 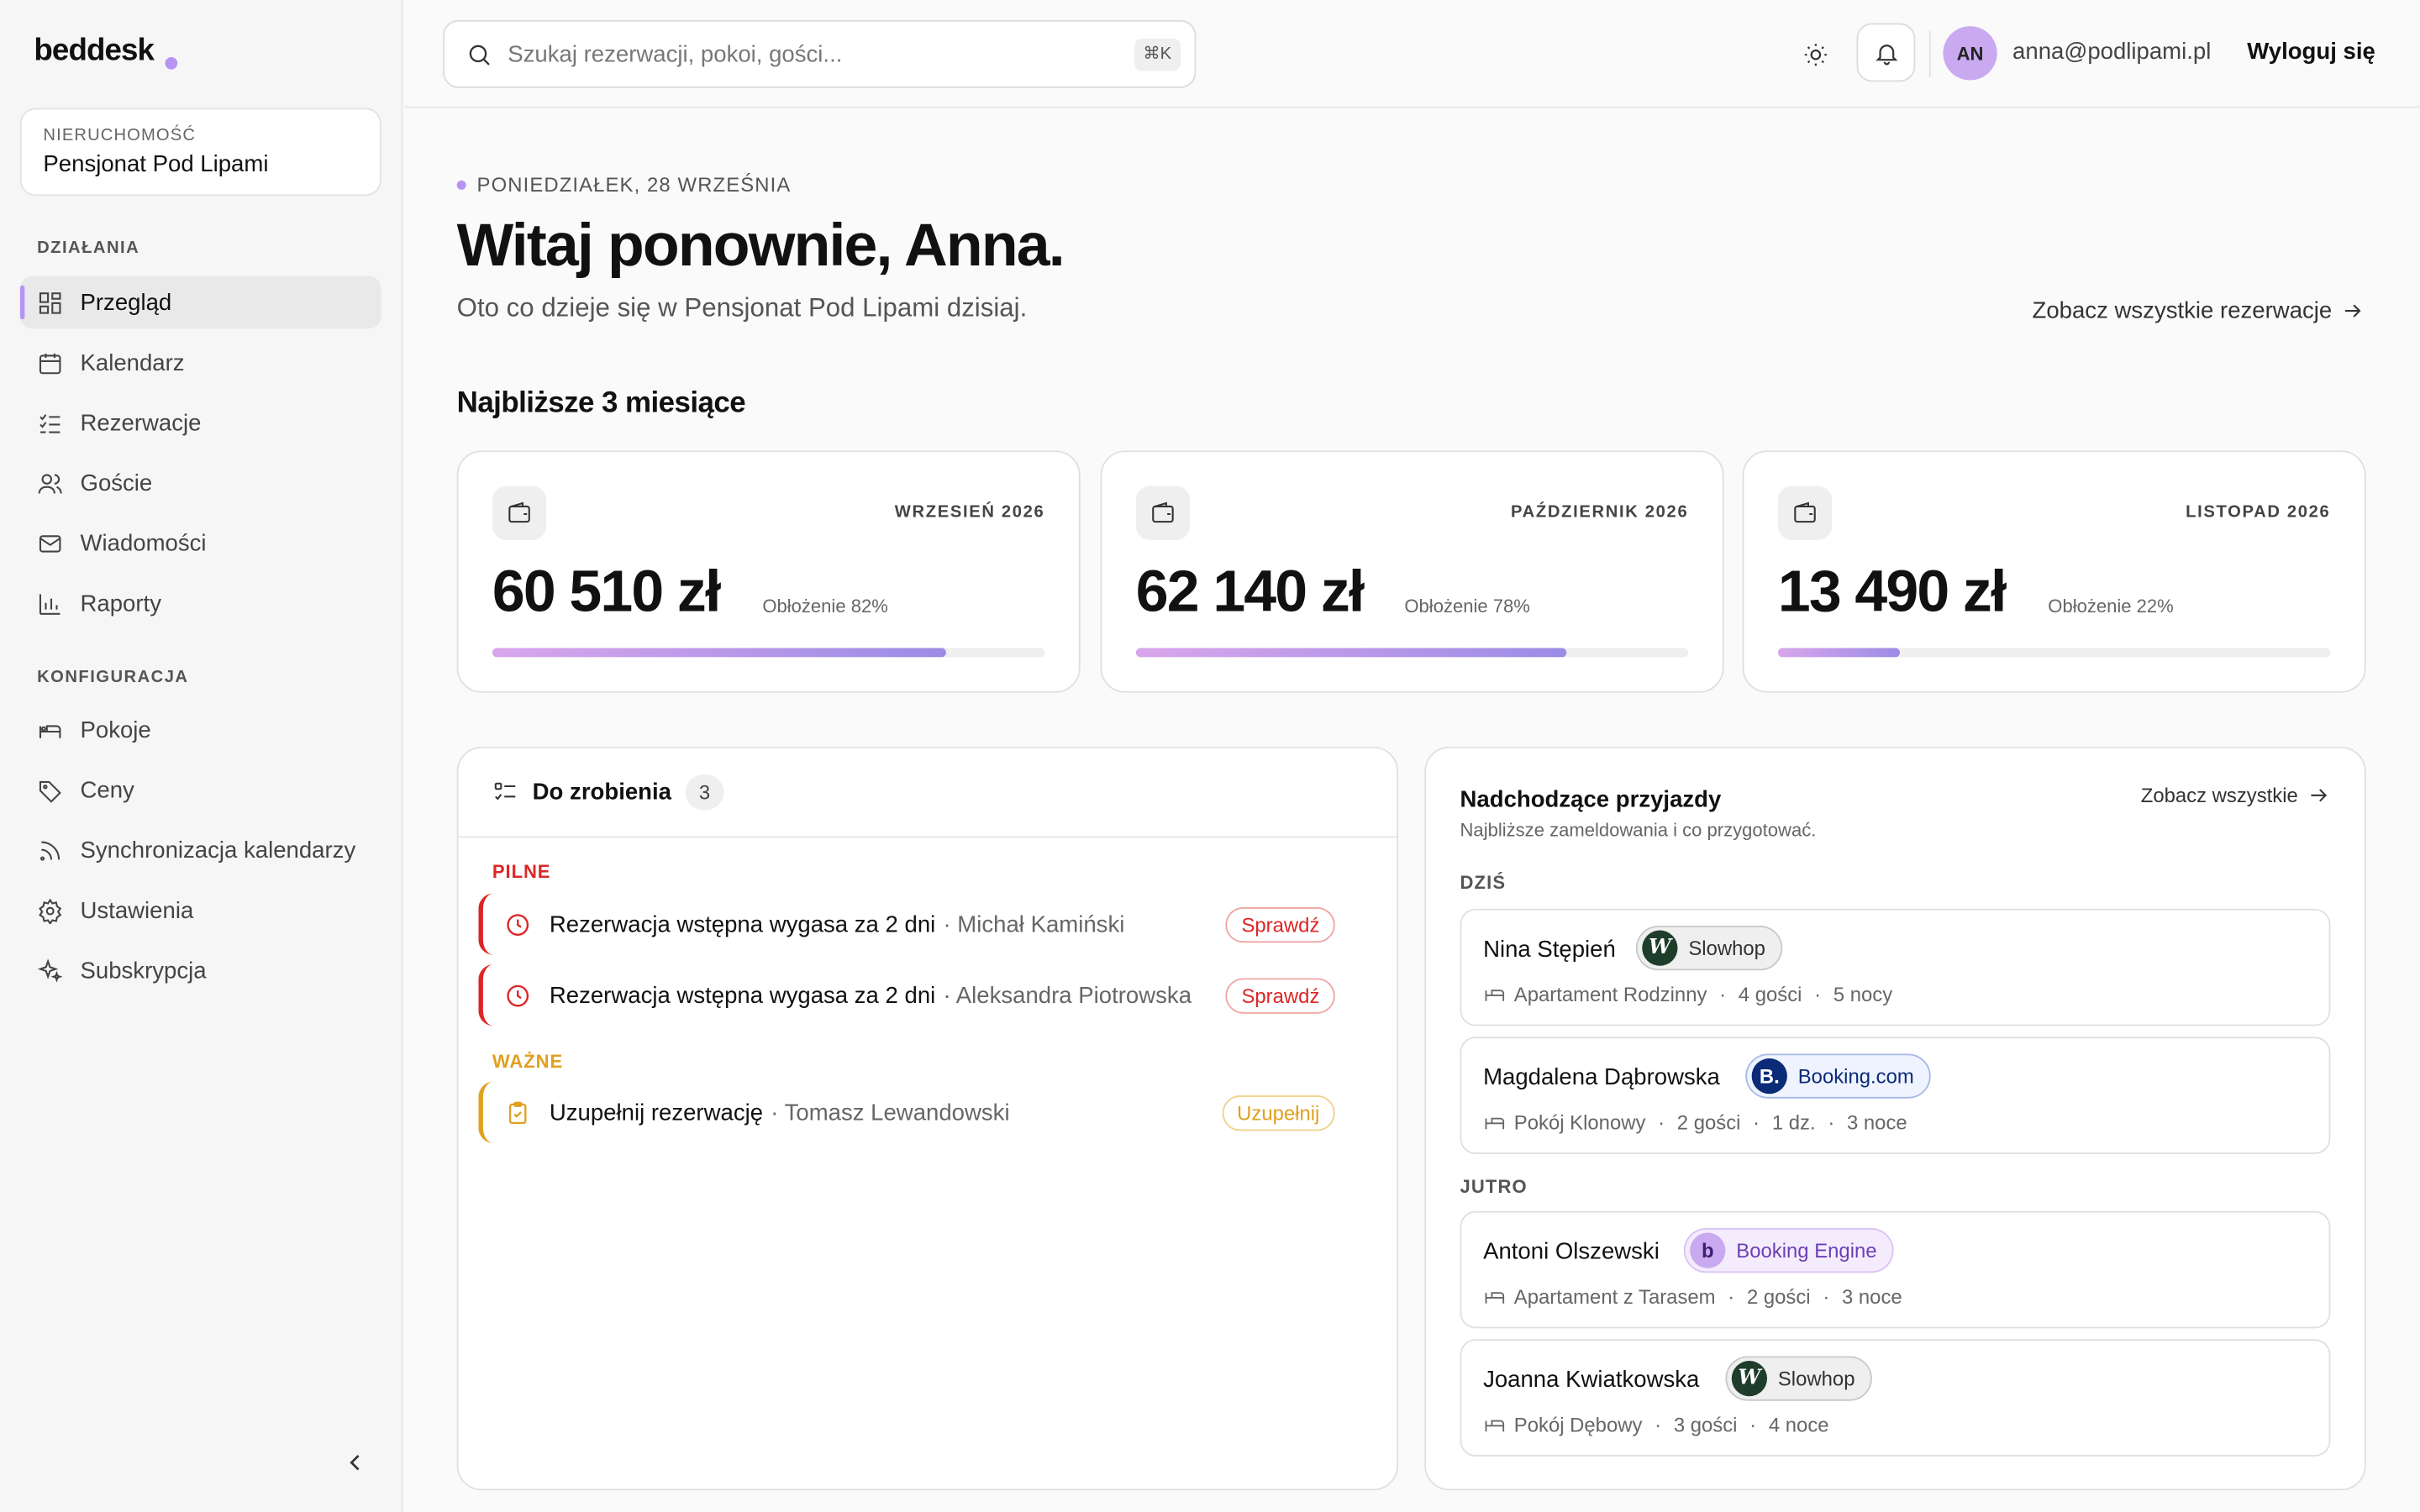 What do you see at coordinates (768, 571) in the screenshot?
I see `month-card-september: WRZESIEŃ 2026 60 510 zł Obłożenie 82%` at bounding box center [768, 571].